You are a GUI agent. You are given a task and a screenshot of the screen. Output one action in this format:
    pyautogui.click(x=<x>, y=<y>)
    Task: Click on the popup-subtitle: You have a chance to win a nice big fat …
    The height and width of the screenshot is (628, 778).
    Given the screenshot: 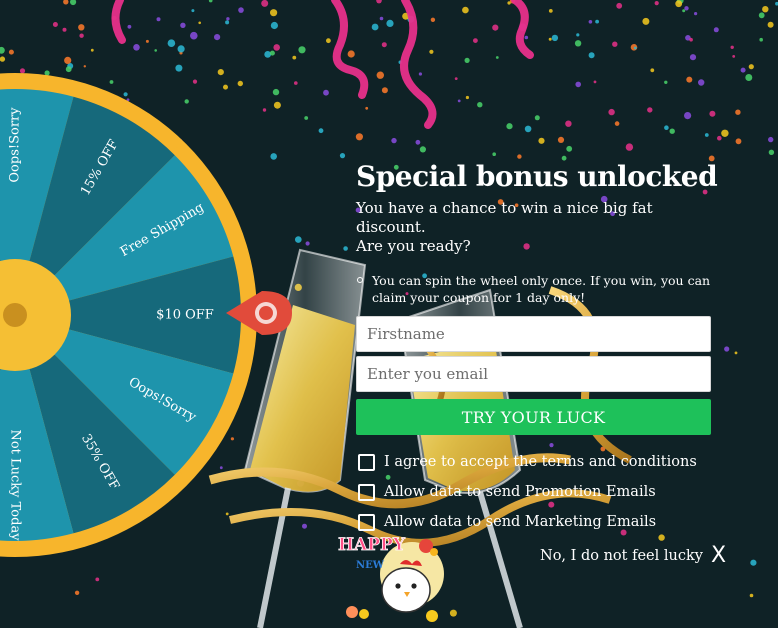 What is the action you would take?
    pyautogui.click(x=536, y=227)
    